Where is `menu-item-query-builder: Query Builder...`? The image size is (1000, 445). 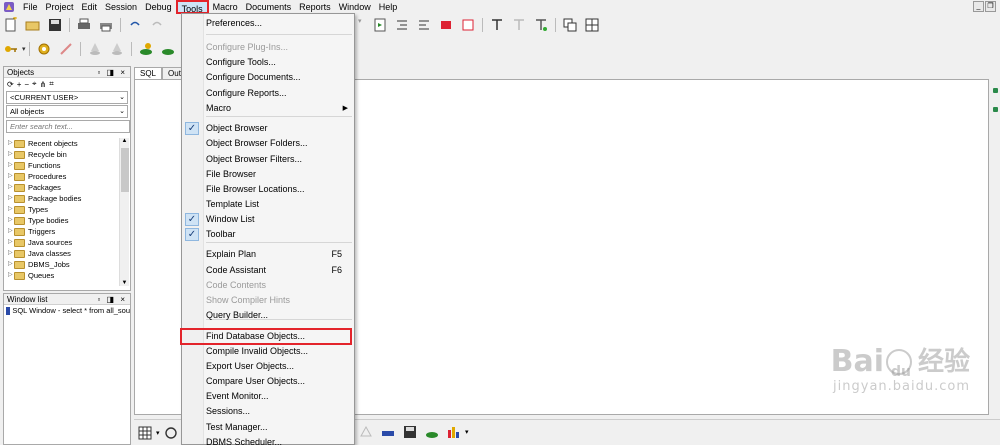
menu-item-query-builder: Query Builder... is located at coordinates (268, 315).